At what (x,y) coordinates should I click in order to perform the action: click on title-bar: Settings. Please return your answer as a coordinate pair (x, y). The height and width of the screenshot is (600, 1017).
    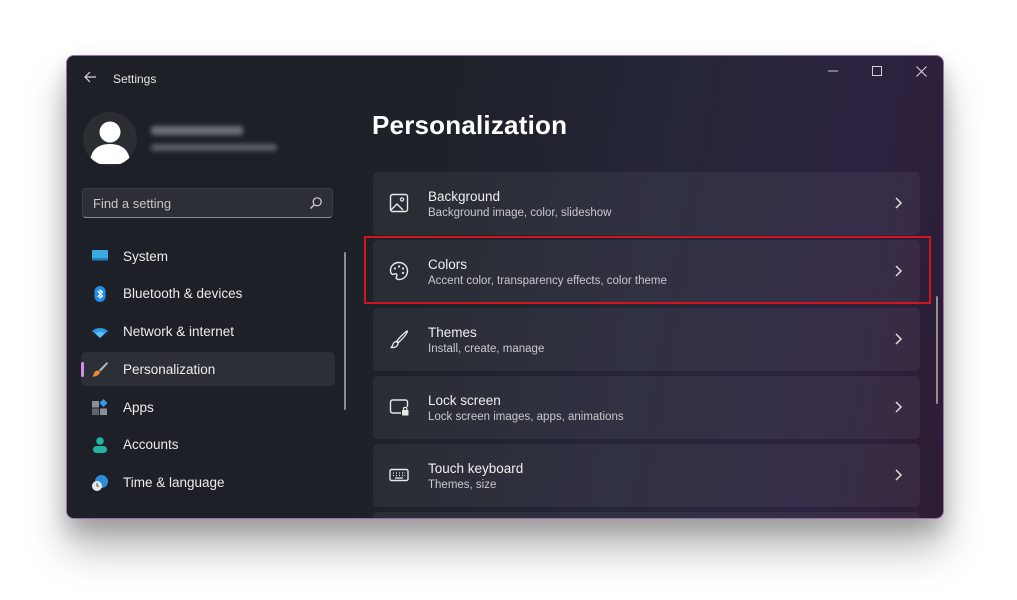
    Looking at the image, I should click on (505, 78).